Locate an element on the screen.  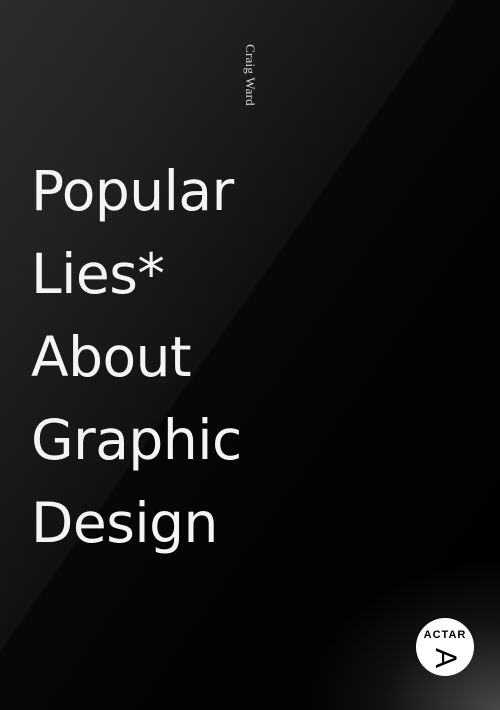
title-line-4: Graphic is located at coordinates (136, 440).